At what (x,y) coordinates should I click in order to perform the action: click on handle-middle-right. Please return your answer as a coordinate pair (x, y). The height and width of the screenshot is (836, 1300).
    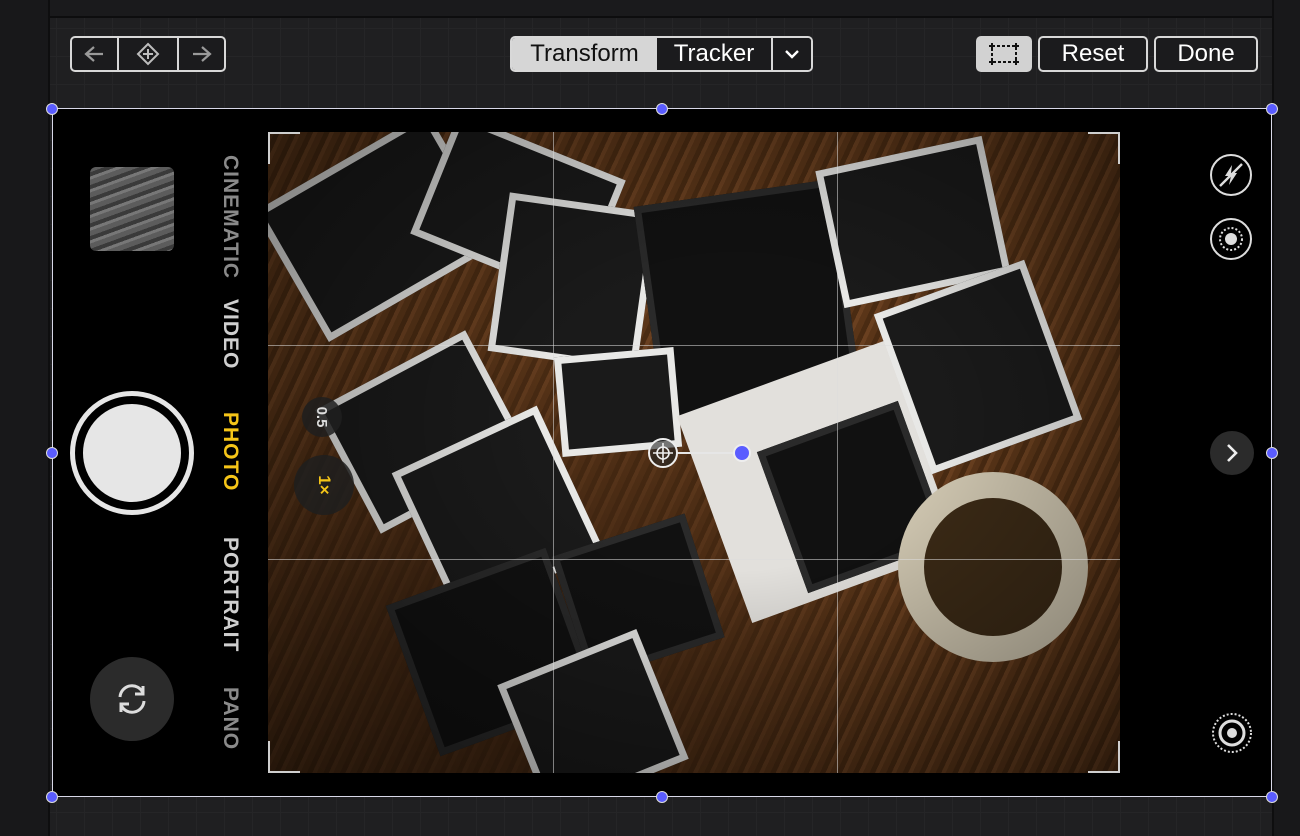
    Looking at the image, I should click on (1272, 453).